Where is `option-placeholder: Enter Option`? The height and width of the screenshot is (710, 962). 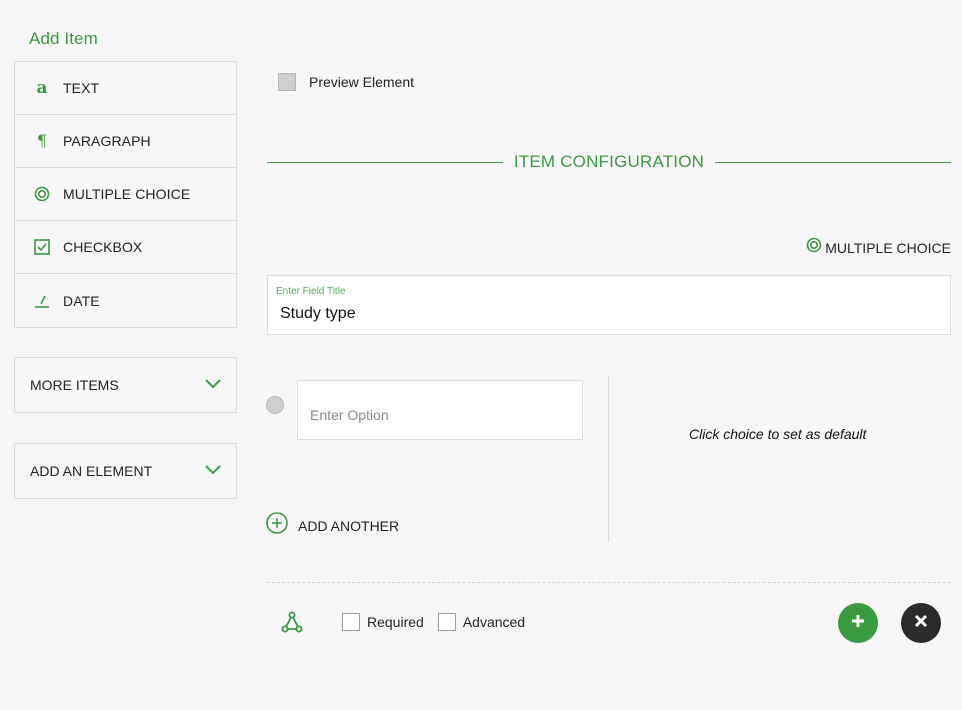 option-placeholder: Enter Option is located at coordinates (349, 415).